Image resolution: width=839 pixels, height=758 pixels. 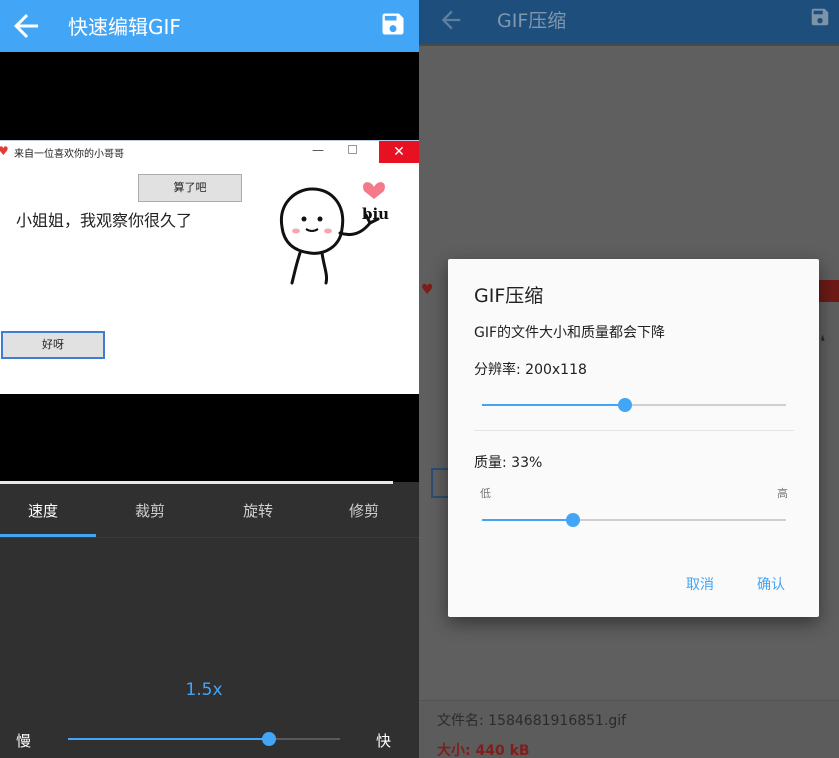 What do you see at coordinates (634, 430) in the screenshot?
I see `dialog-divider` at bounding box center [634, 430].